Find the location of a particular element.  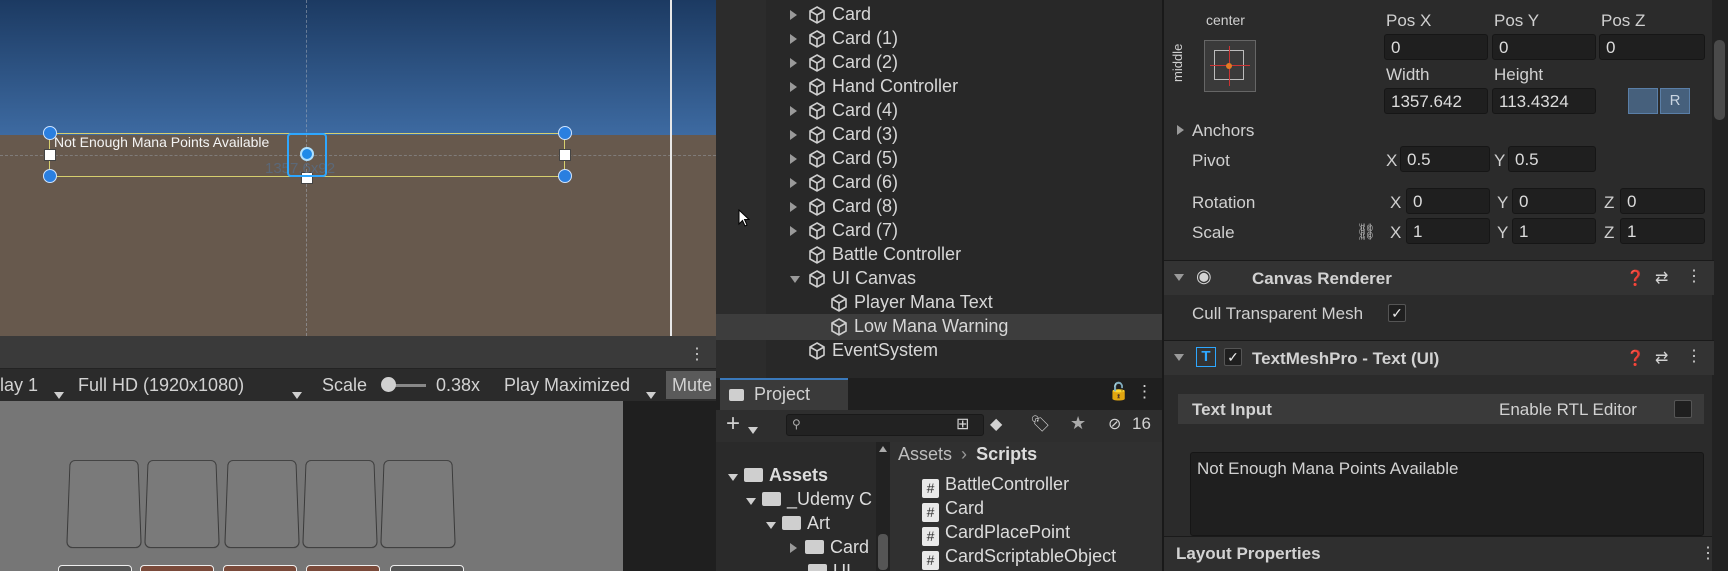

search-icon: ⚲ is located at coordinates (796, 424).